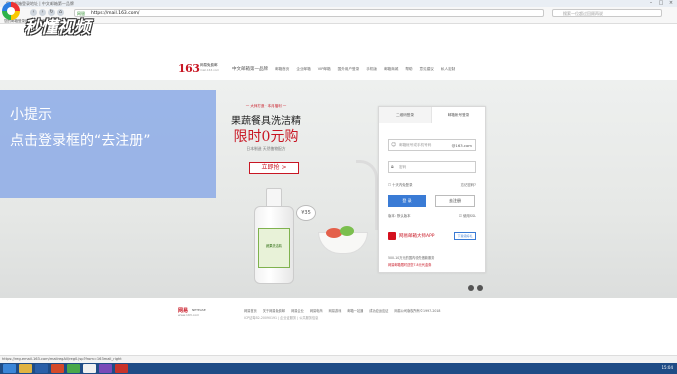  What do you see at coordinates (411, 257) in the screenshot?
I see `promo-note-1: 500-10万元的国内领先借款服务` at bounding box center [411, 257].